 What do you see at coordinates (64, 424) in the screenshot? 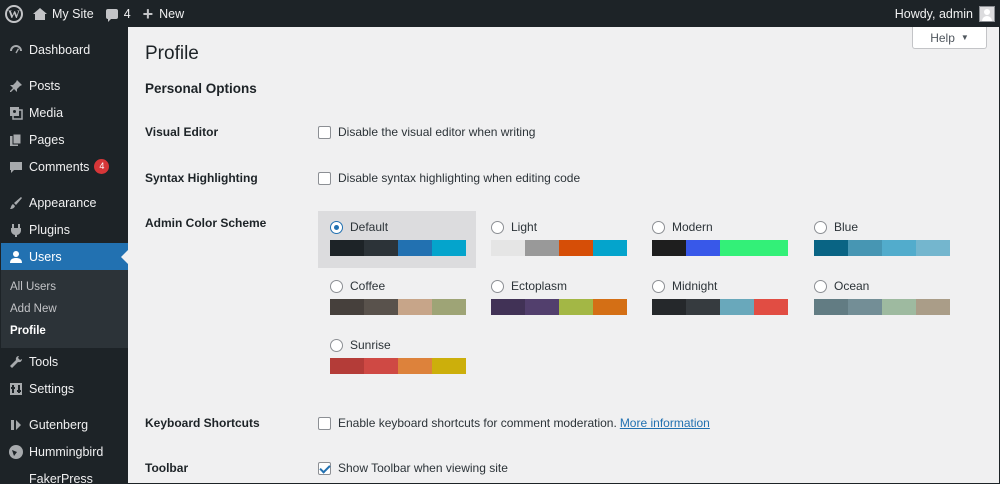
I see `sidebar-item-gutenberg: Gutenberg` at bounding box center [64, 424].